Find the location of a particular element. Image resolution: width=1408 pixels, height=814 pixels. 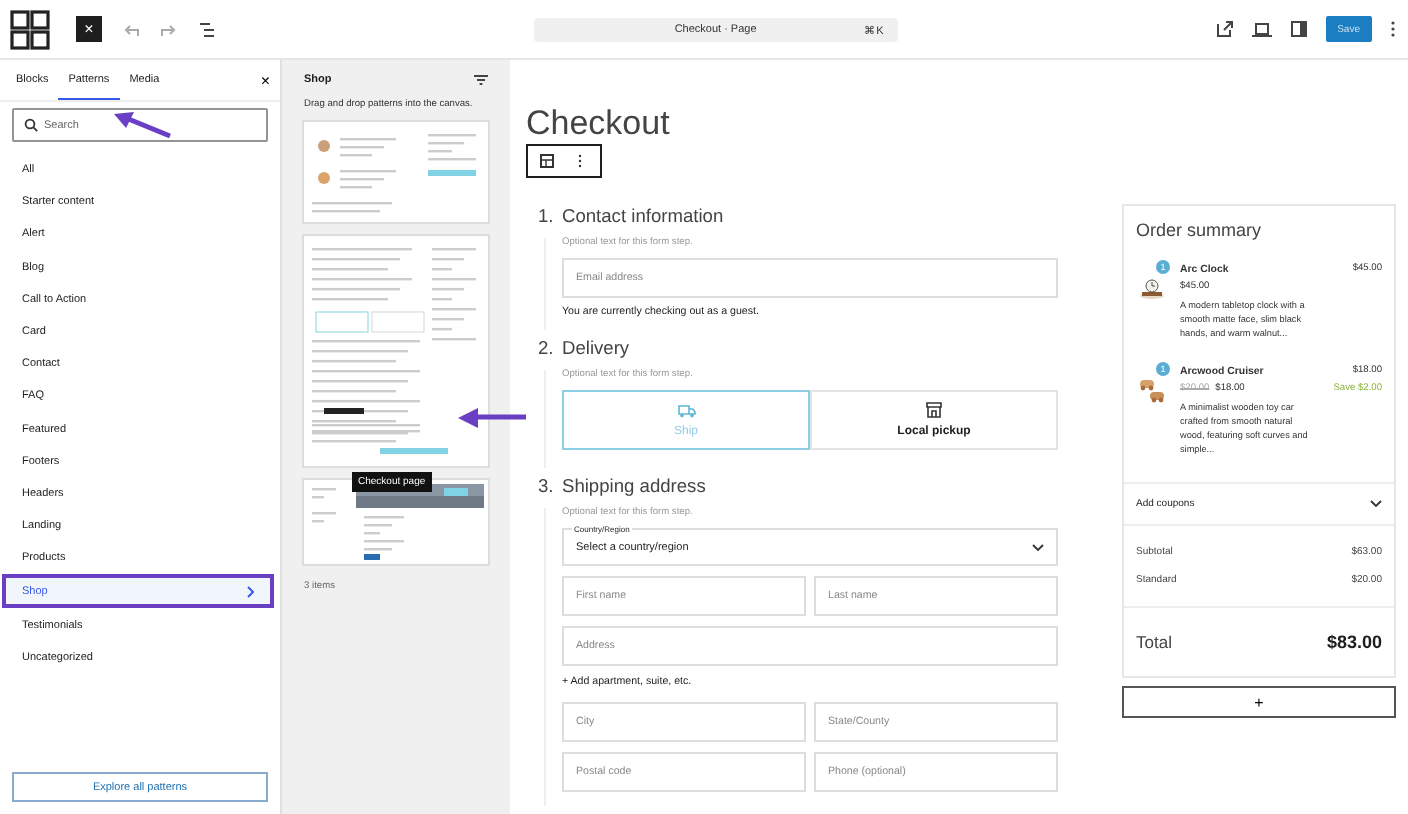

site-logo-icon is located at coordinates (30, 29).